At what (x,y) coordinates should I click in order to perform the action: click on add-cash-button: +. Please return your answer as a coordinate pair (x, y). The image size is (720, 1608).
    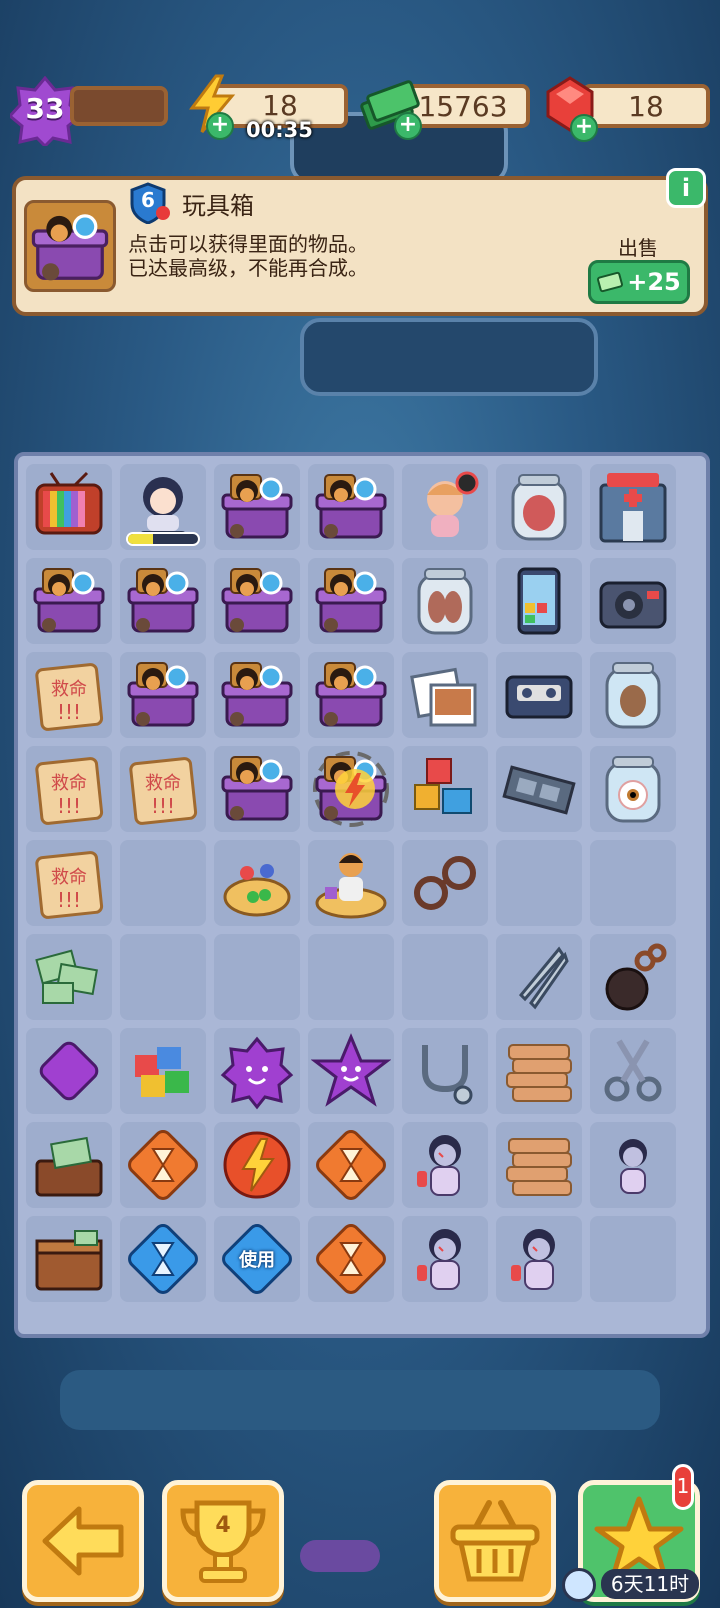
    Looking at the image, I should click on (408, 126).